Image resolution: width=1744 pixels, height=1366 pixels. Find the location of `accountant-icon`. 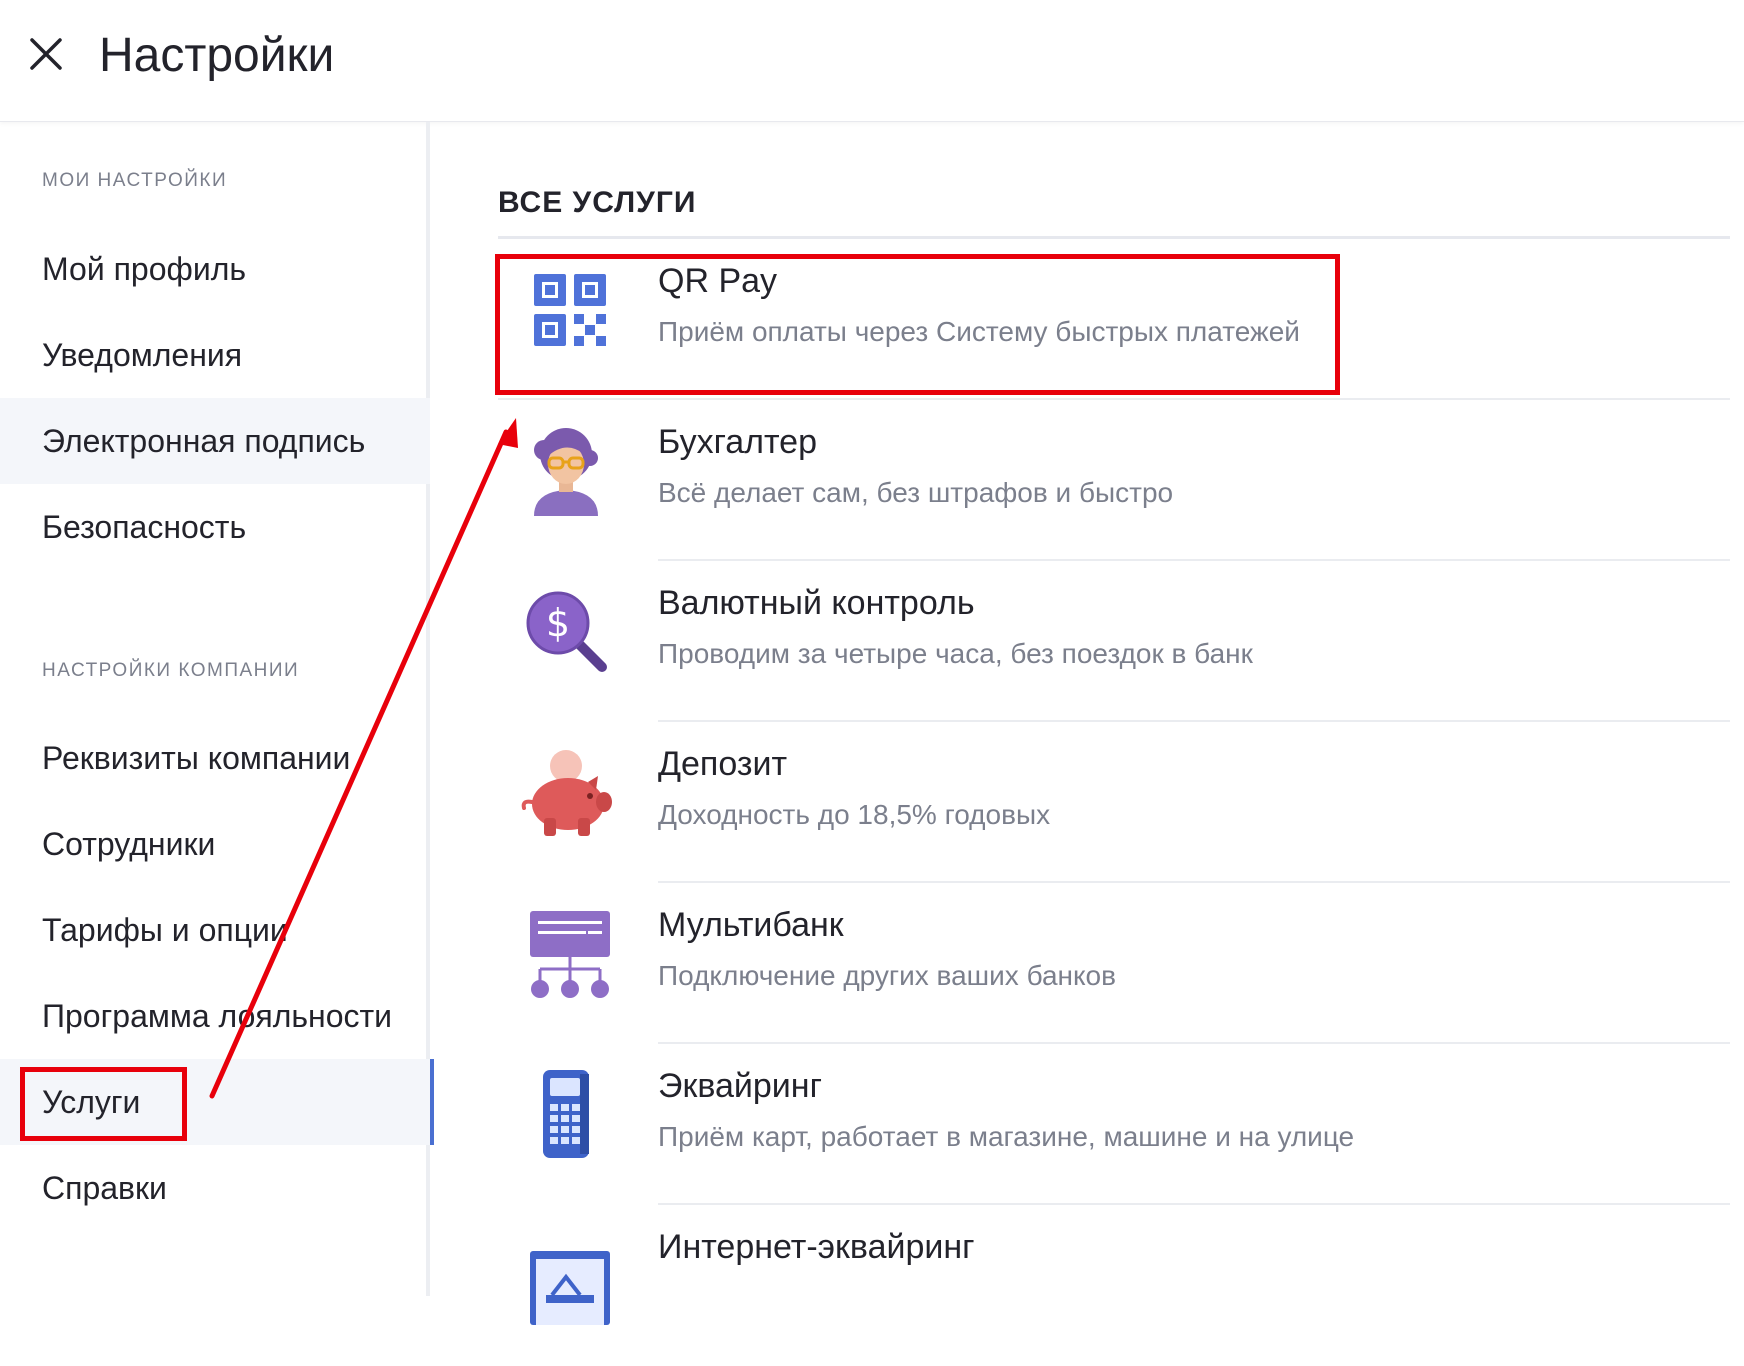

accountant-icon is located at coordinates (566, 470).